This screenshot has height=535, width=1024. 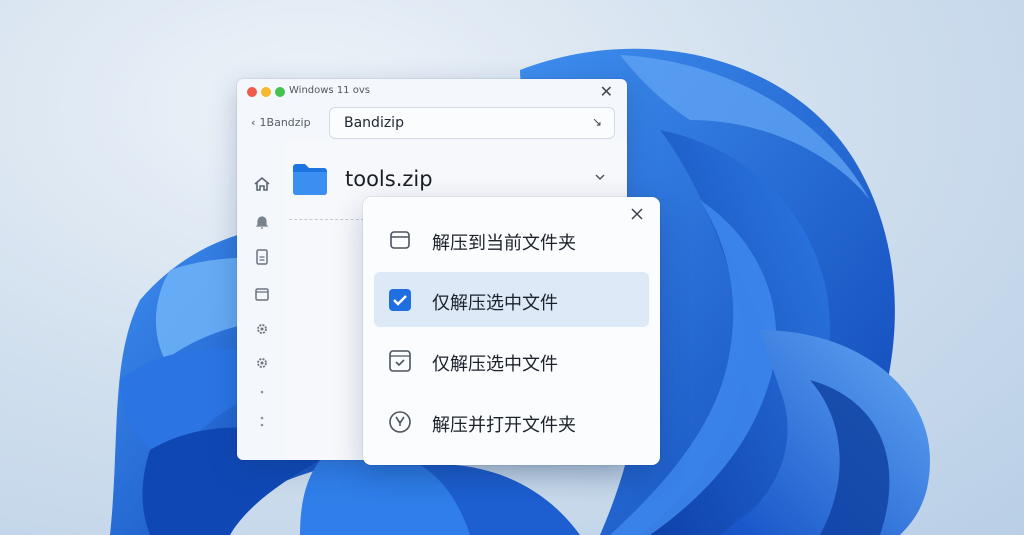 I want to click on menu-item-extract-and-open: 解压并打开文件夹, so click(x=511, y=421).